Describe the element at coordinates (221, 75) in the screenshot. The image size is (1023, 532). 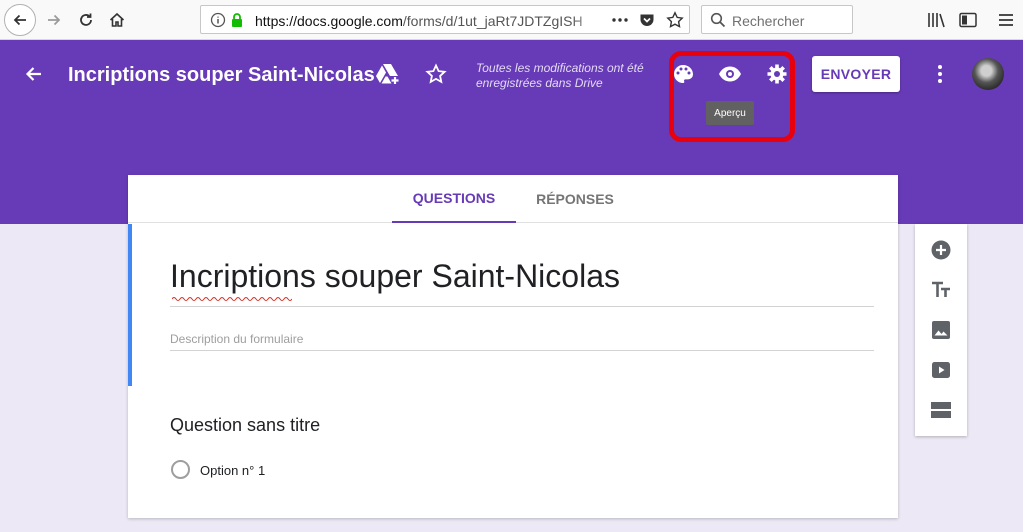
I see `header-form-title: Incriptions souper Saint-Nicolas` at that location.